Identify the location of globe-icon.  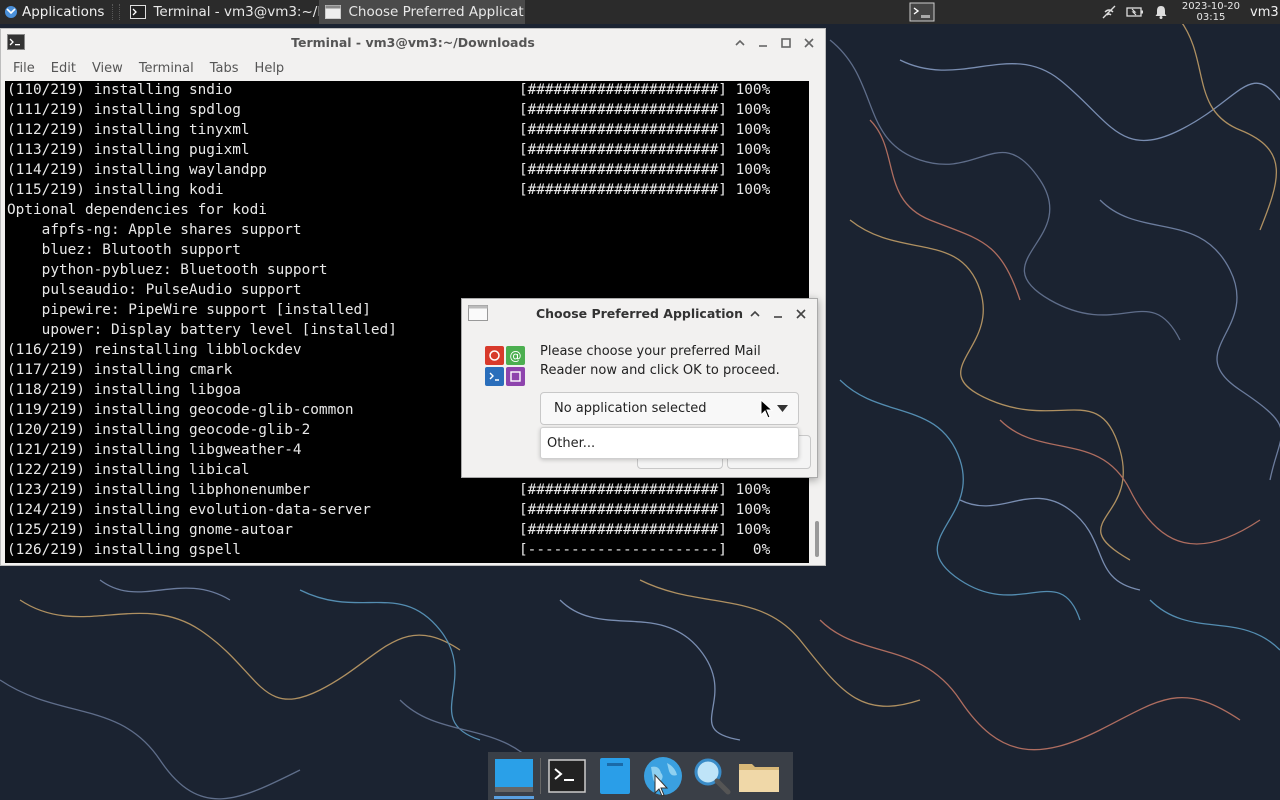
(663, 777).